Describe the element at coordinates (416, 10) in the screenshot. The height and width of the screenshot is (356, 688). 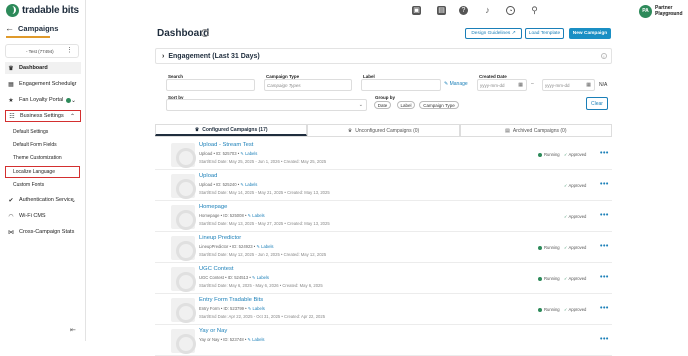
I see `pin-icon: ▣` at that location.